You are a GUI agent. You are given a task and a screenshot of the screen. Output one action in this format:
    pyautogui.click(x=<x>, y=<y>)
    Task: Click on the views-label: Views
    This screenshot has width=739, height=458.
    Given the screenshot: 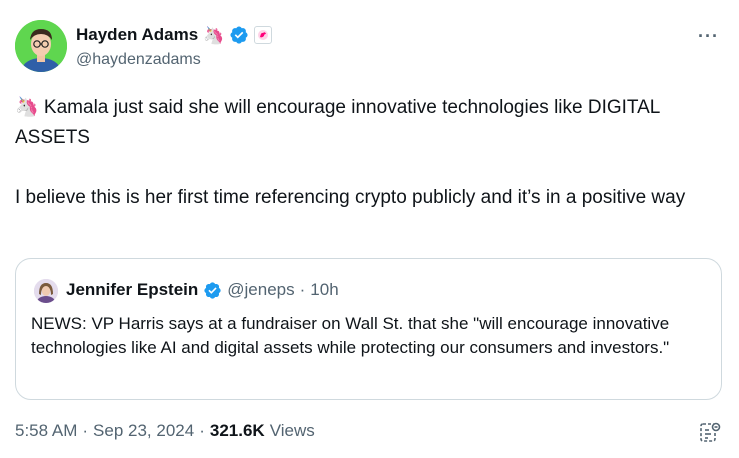 What is the action you would take?
    pyautogui.click(x=292, y=430)
    